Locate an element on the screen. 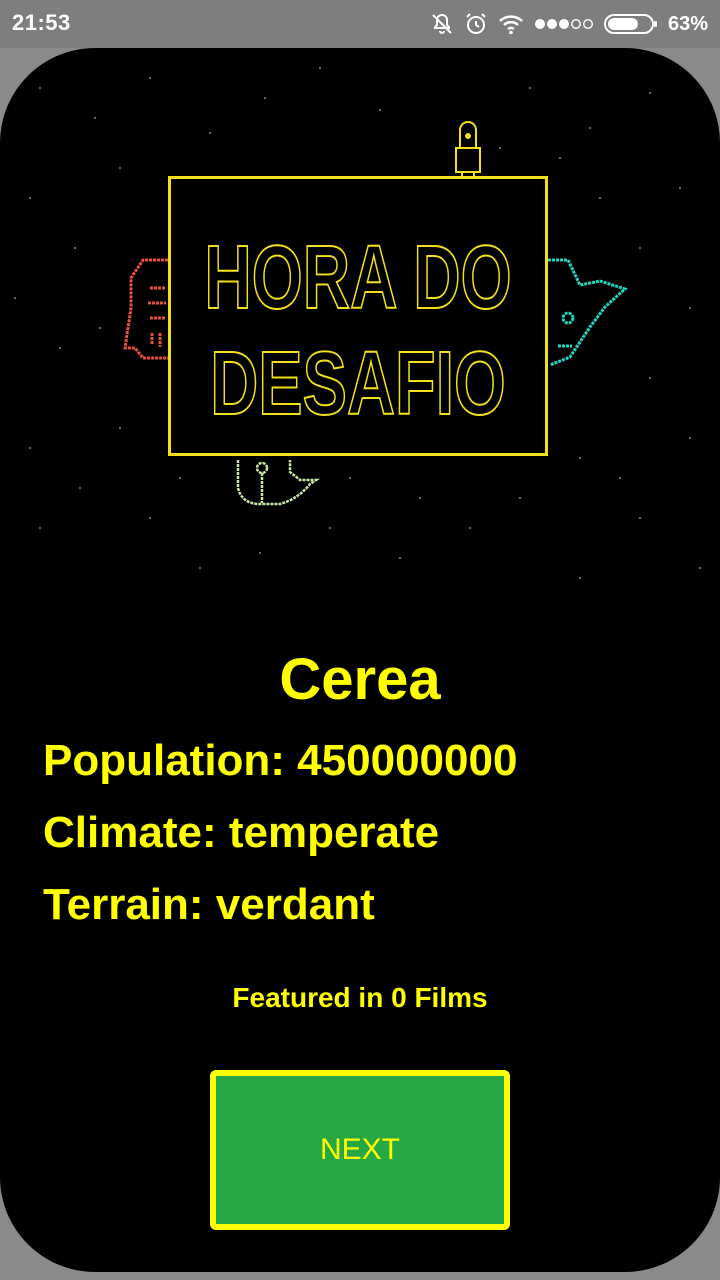 The height and width of the screenshot is (1280, 720). battery-icon is located at coordinates (630, 24).